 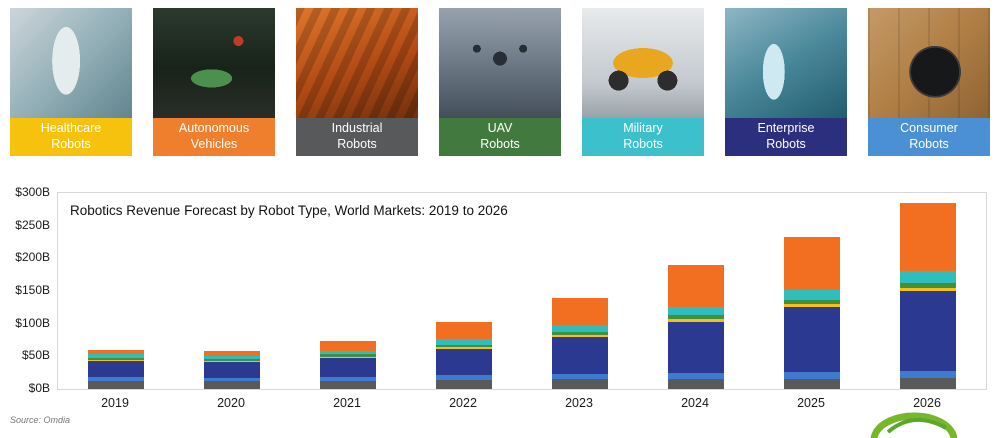 I want to click on autonomous-vehicle-image, so click(x=214, y=63).